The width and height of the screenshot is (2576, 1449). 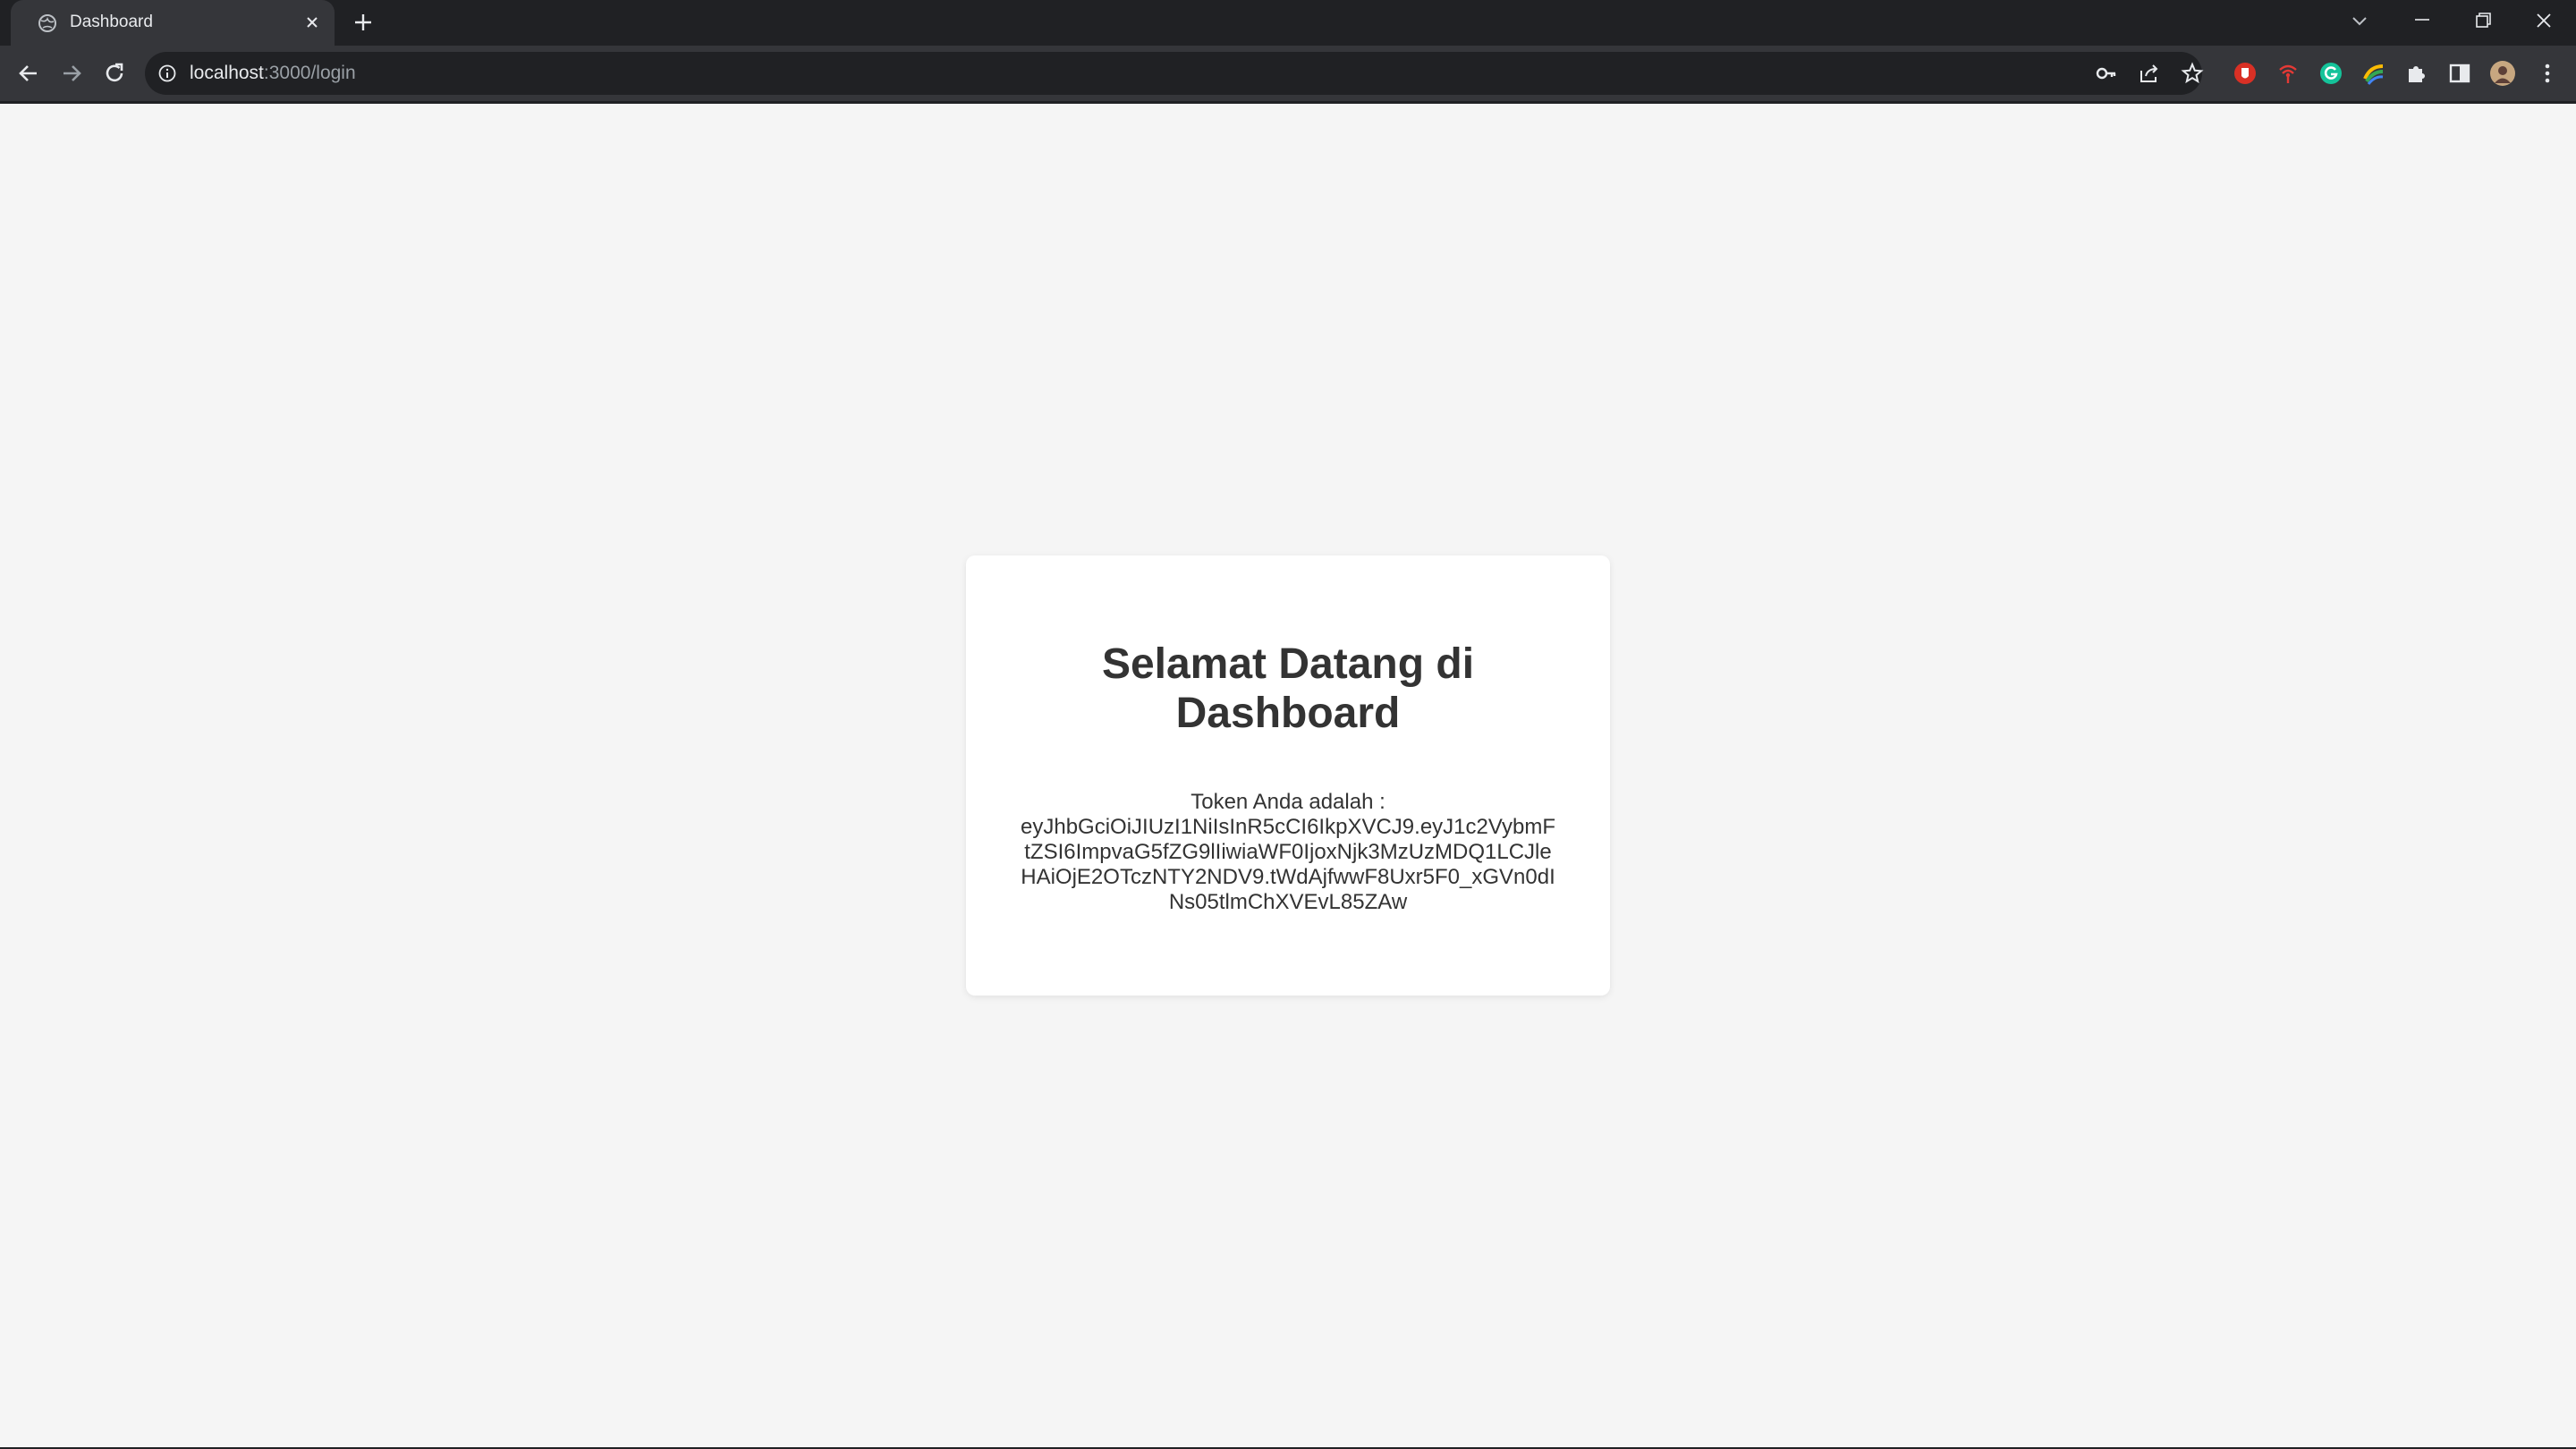 I want to click on url-path: :3000/login, so click(x=309, y=73).